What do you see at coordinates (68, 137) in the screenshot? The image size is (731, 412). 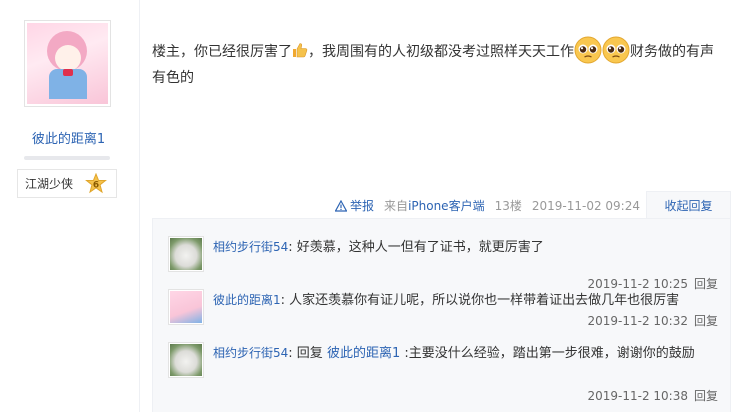 I see `author-name-link: 彼此的距离1` at bounding box center [68, 137].